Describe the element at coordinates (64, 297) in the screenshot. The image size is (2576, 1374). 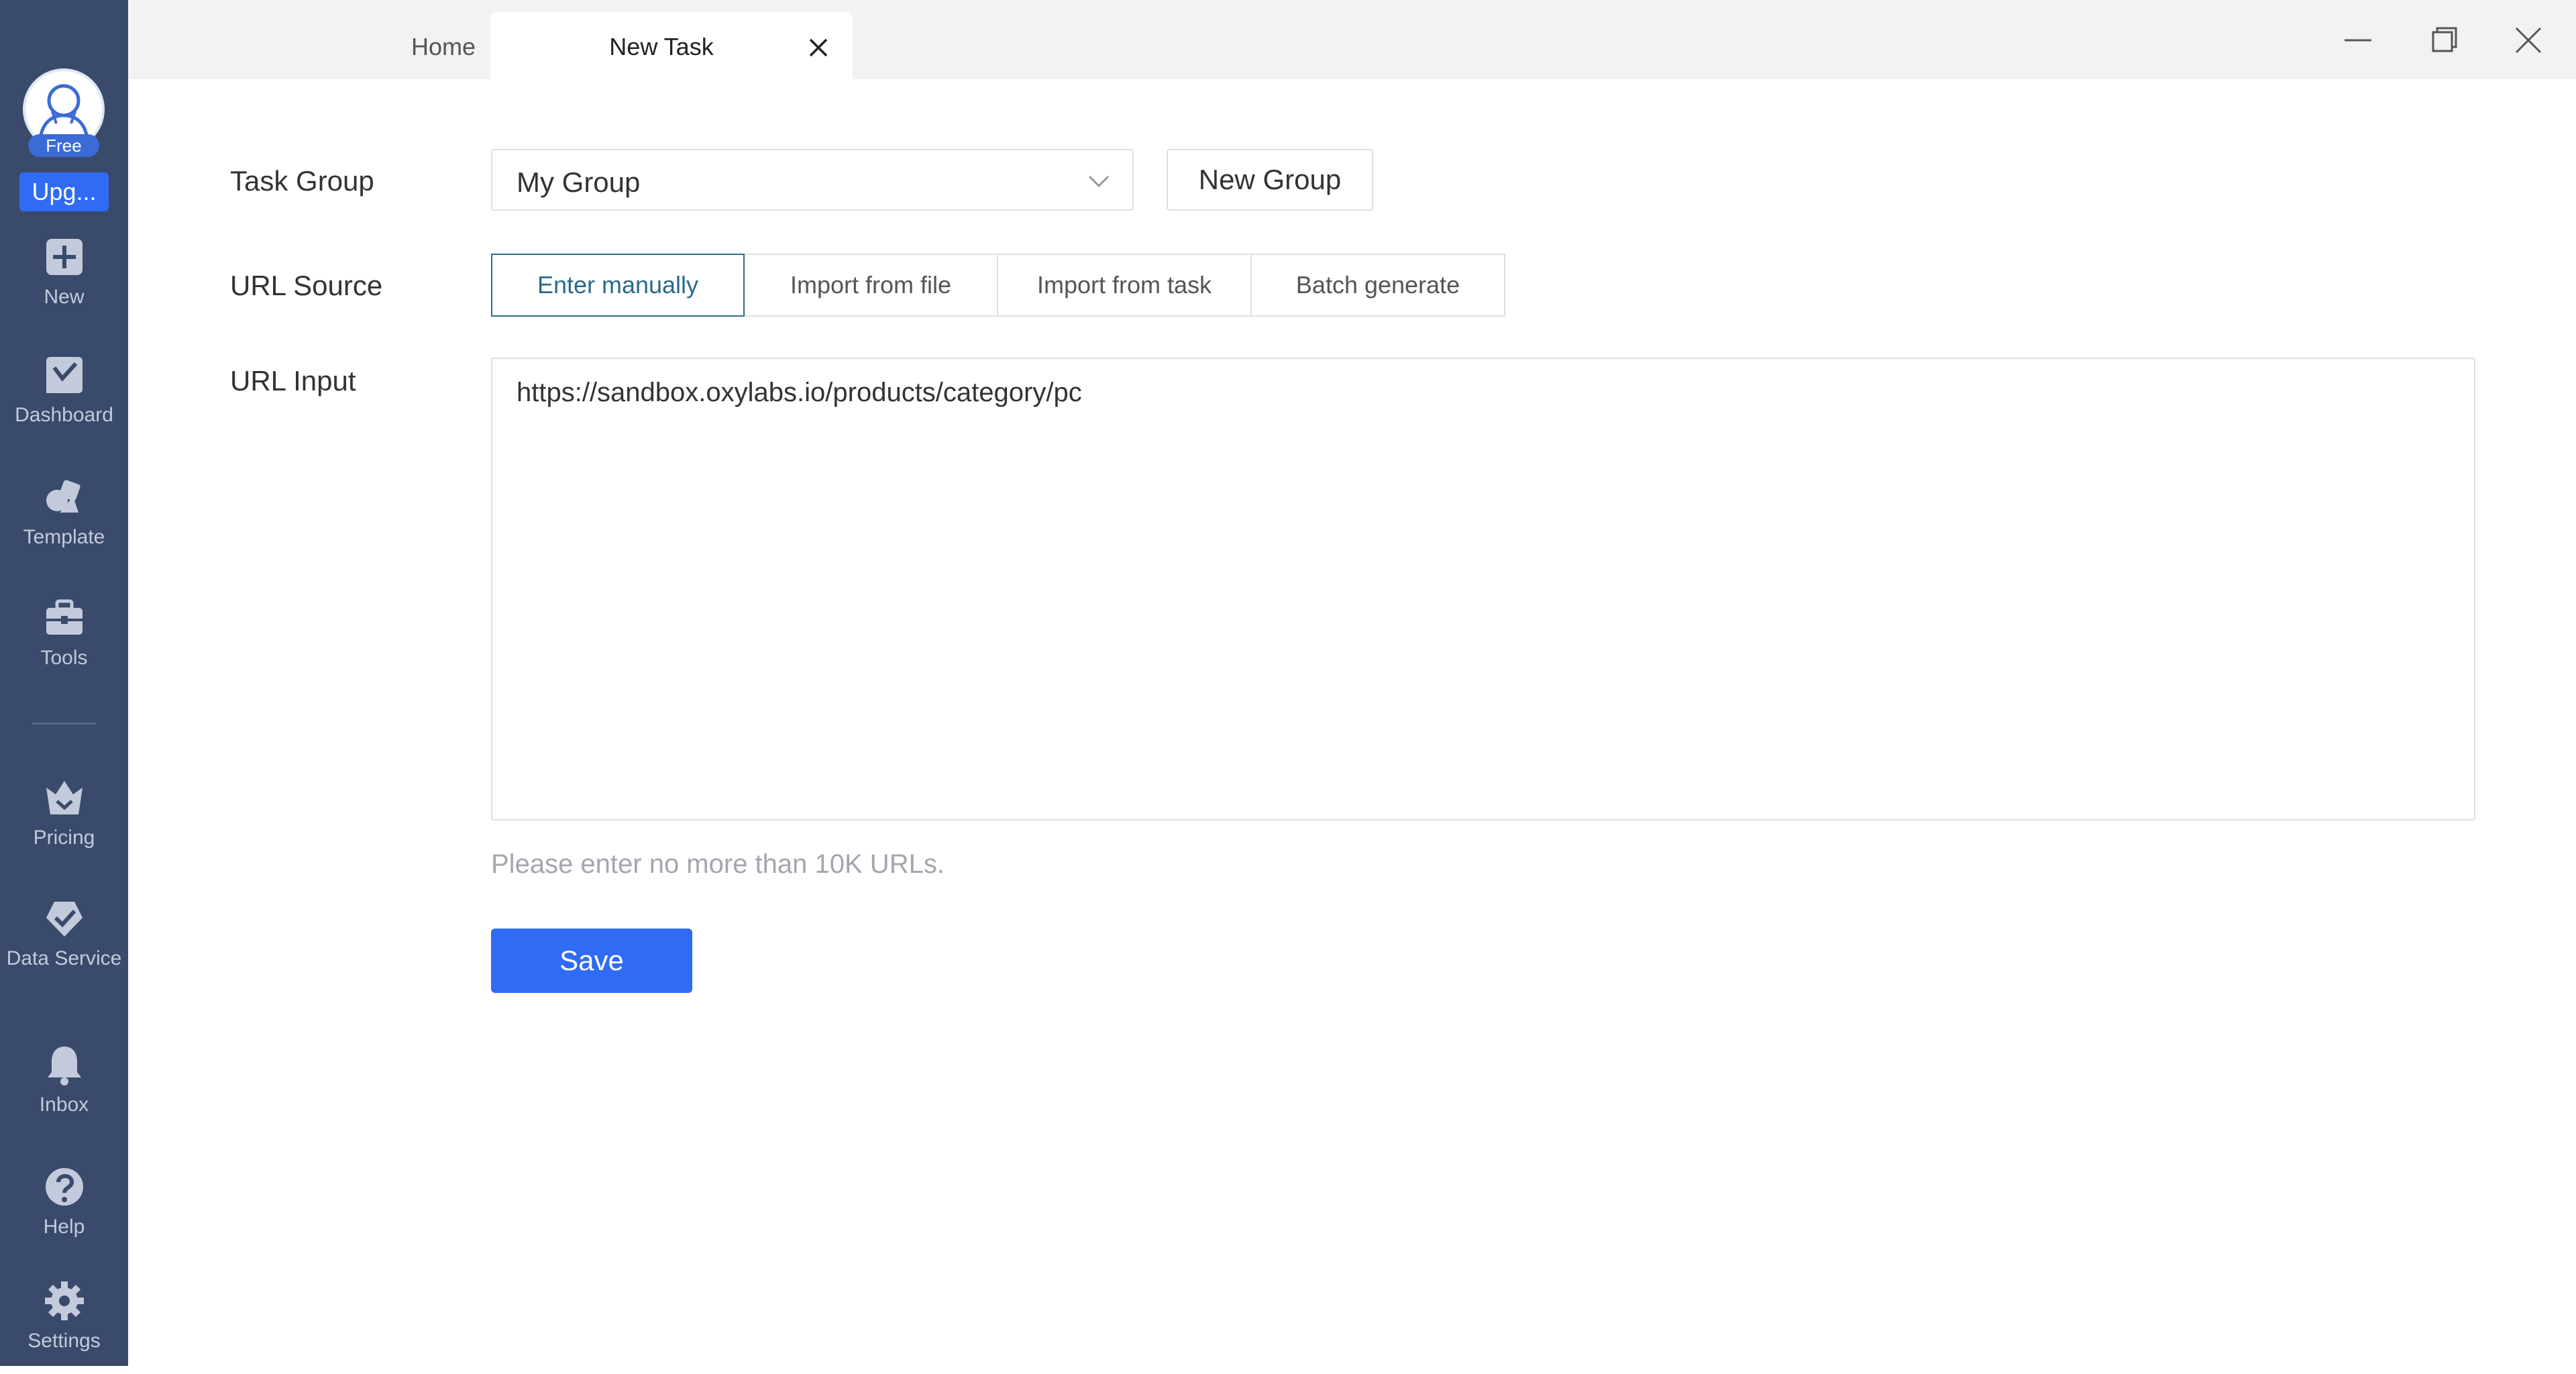
I see `sidebar-item-label: New` at that location.